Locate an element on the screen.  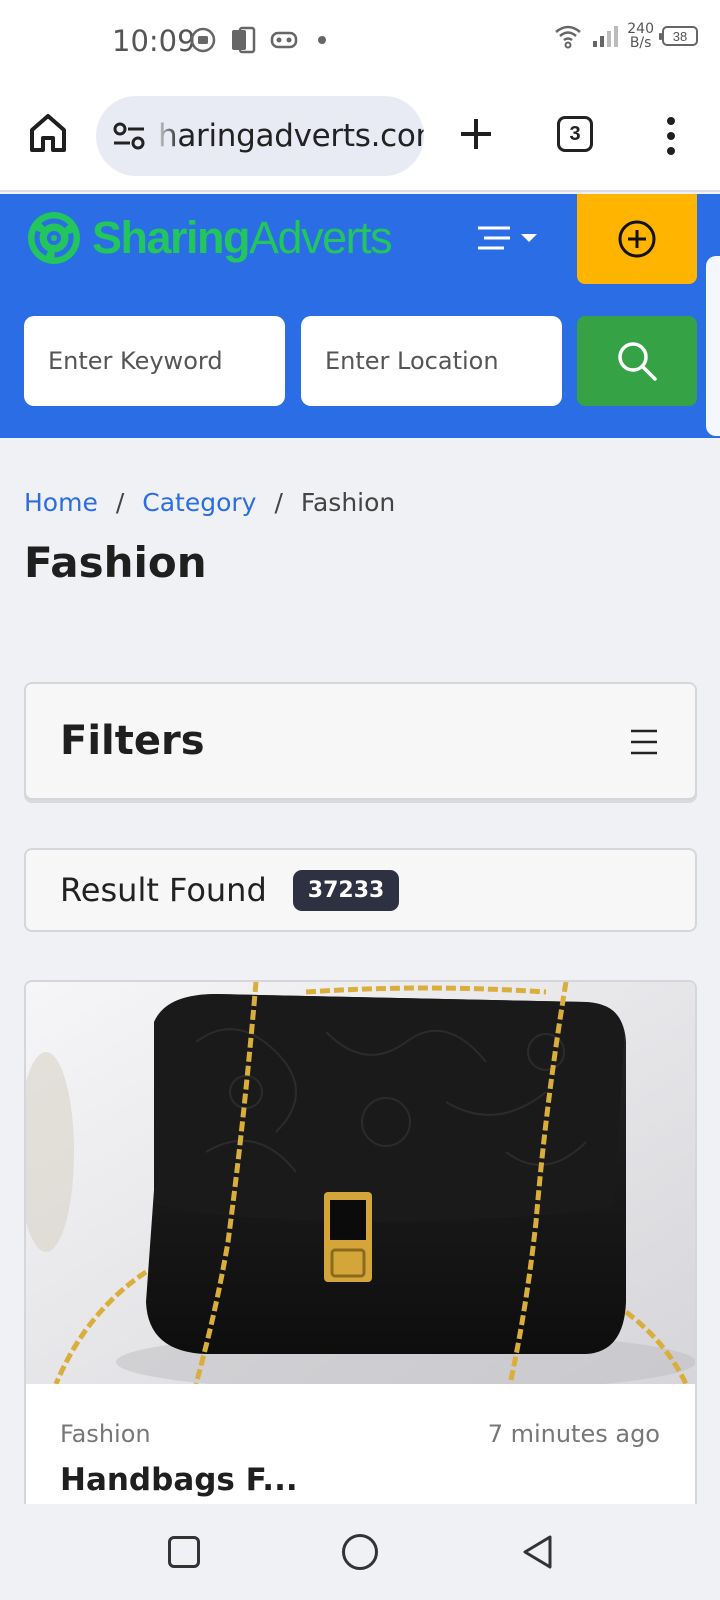
battery-level: 38 is located at coordinates (680, 36).